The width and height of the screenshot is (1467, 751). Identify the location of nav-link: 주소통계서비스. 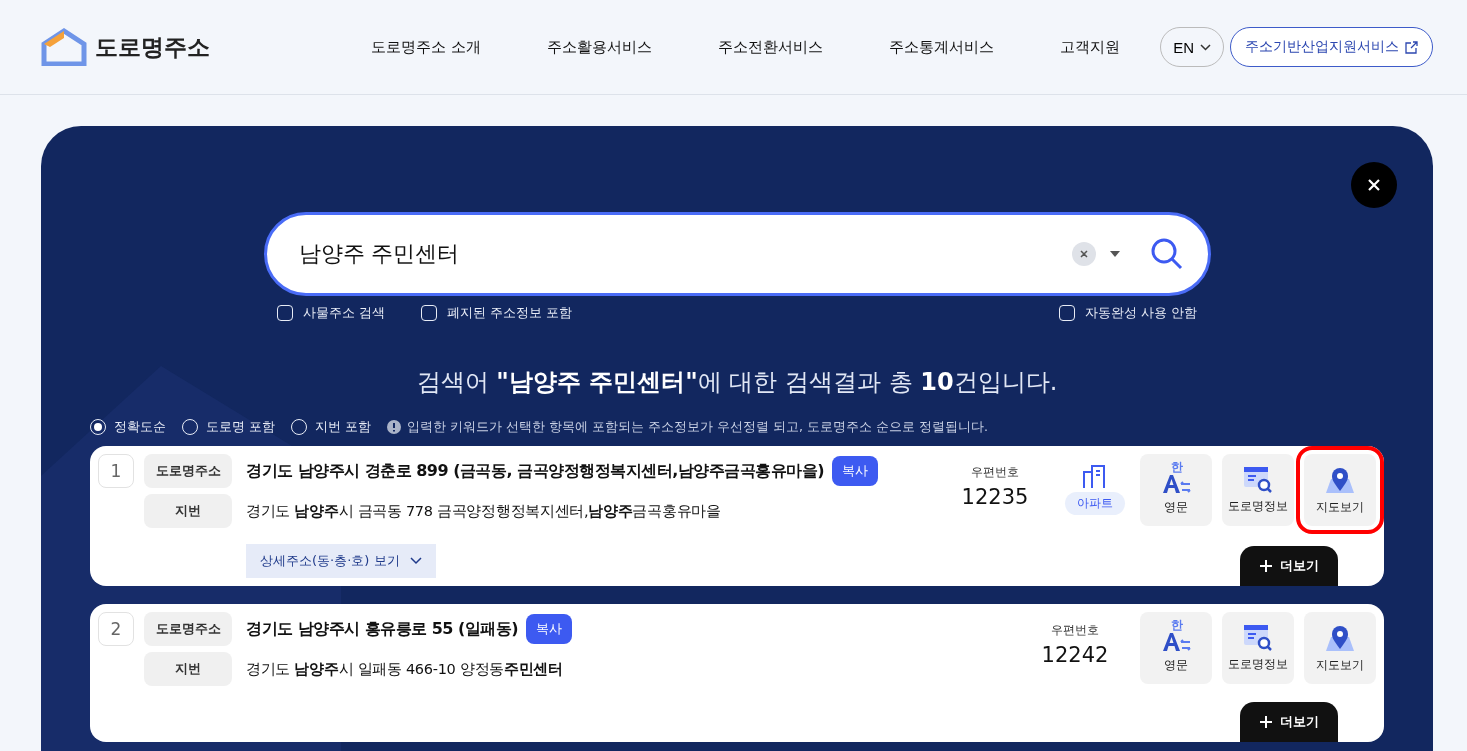
(942, 47).